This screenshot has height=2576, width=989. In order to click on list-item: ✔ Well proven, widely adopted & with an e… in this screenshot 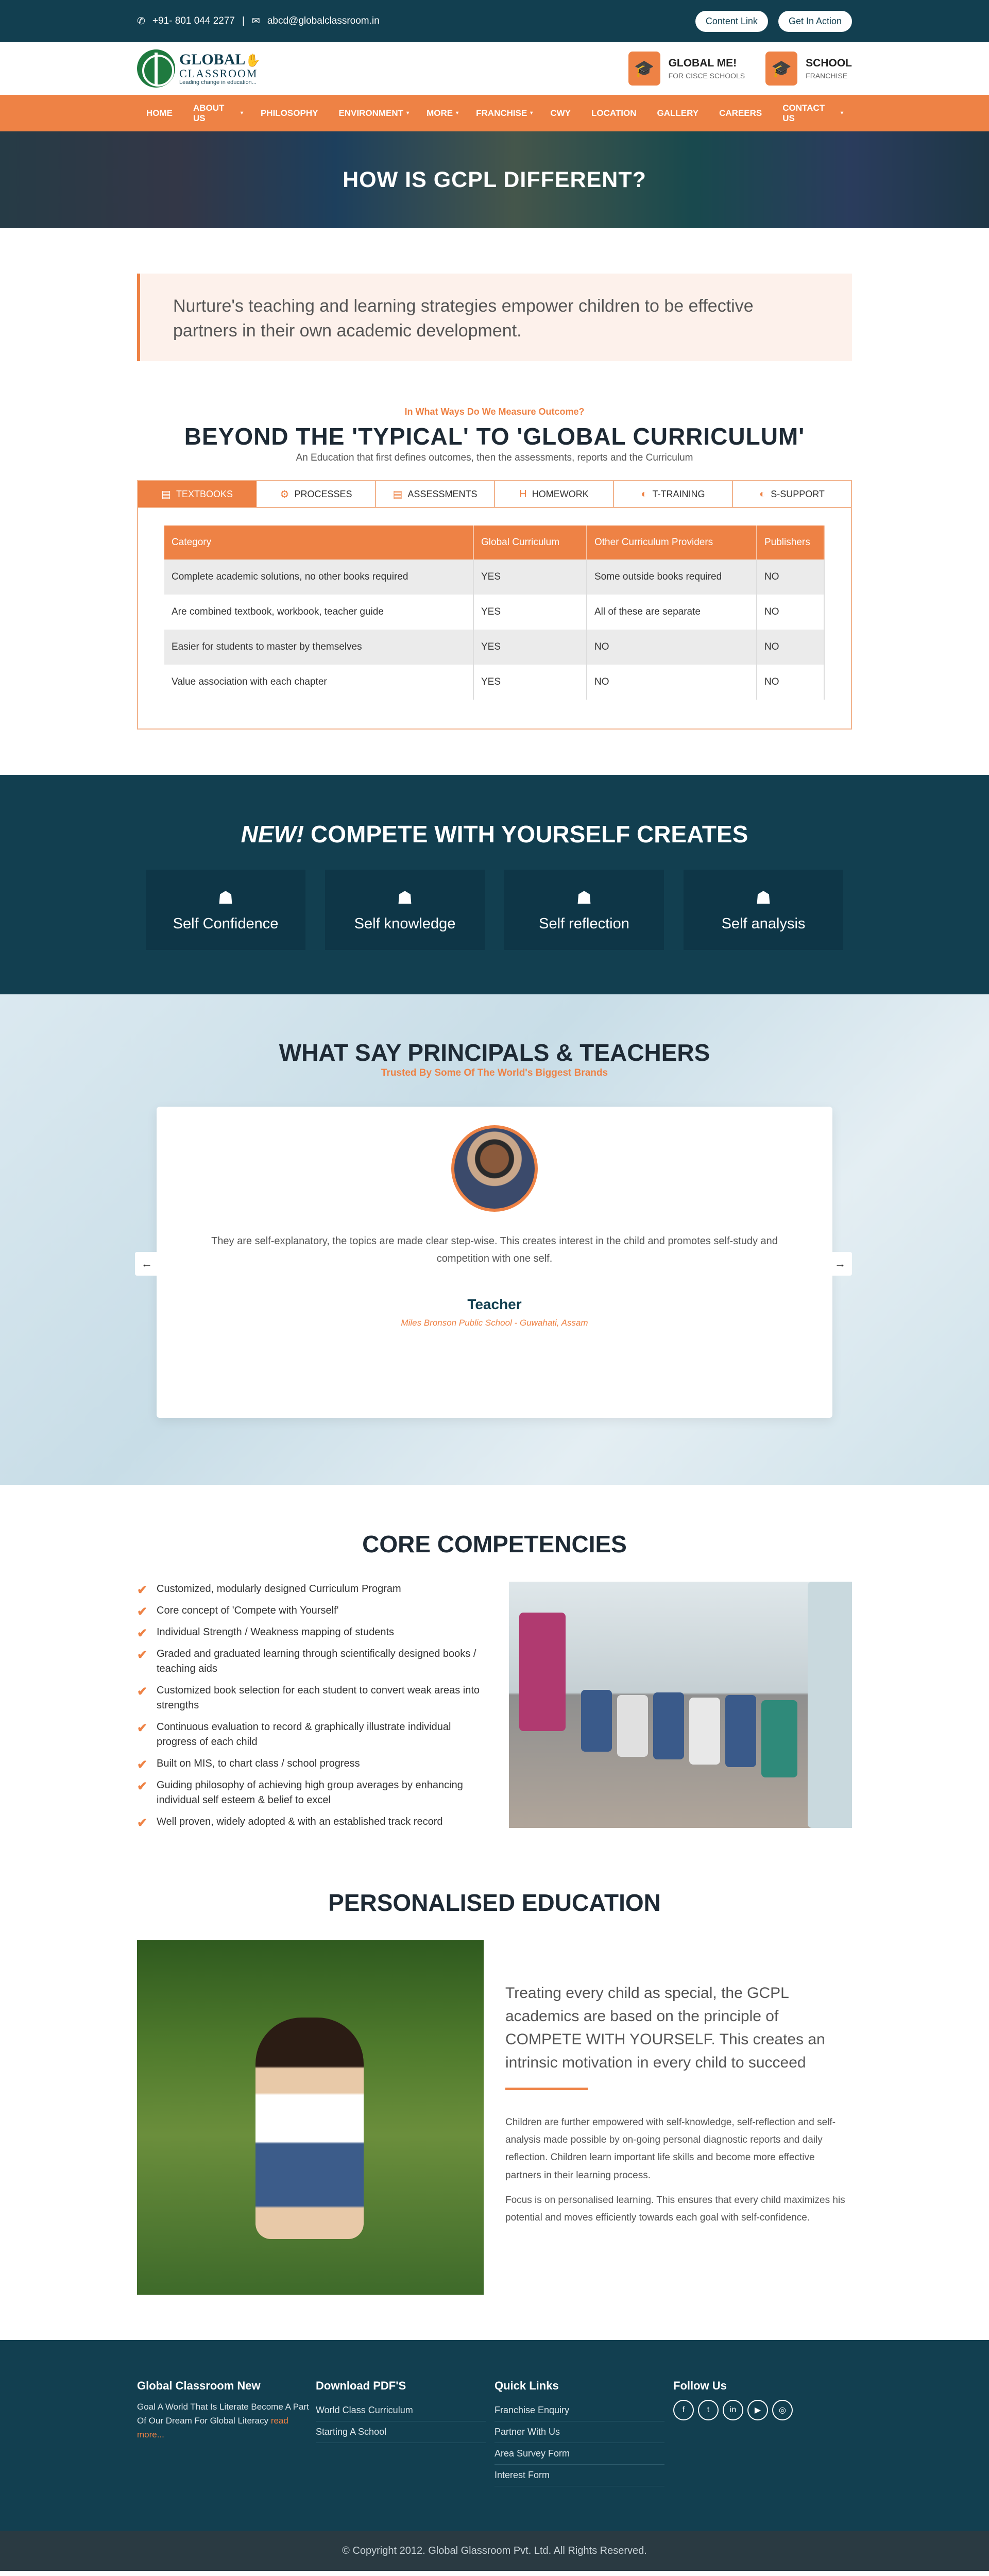, I will do `click(312, 1822)`.